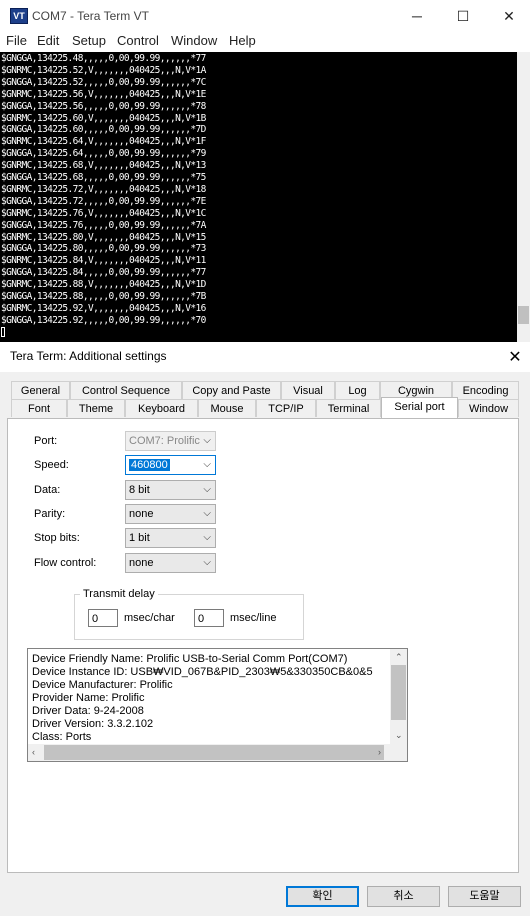 The width and height of the screenshot is (530, 916). What do you see at coordinates (3, 333) in the screenshot?
I see `terminal-cursor` at bounding box center [3, 333].